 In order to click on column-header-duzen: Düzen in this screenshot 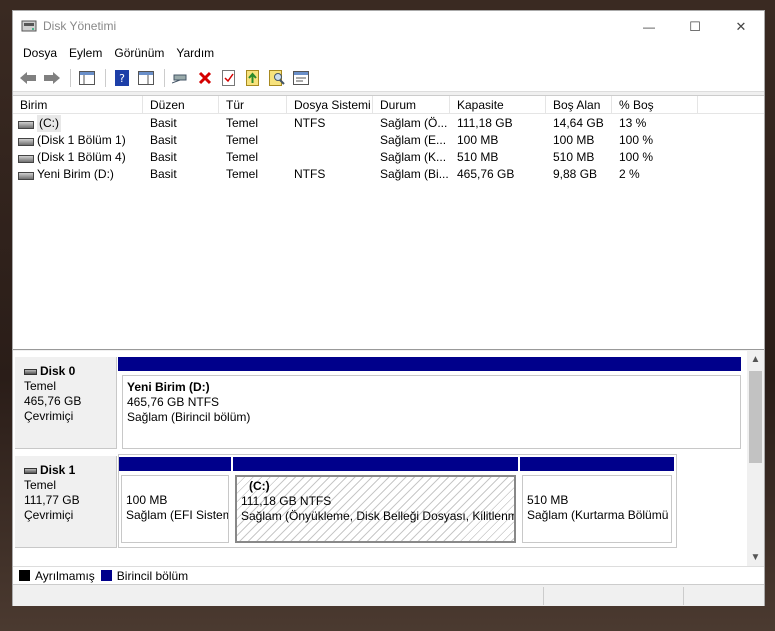, I will do `click(181, 105)`.